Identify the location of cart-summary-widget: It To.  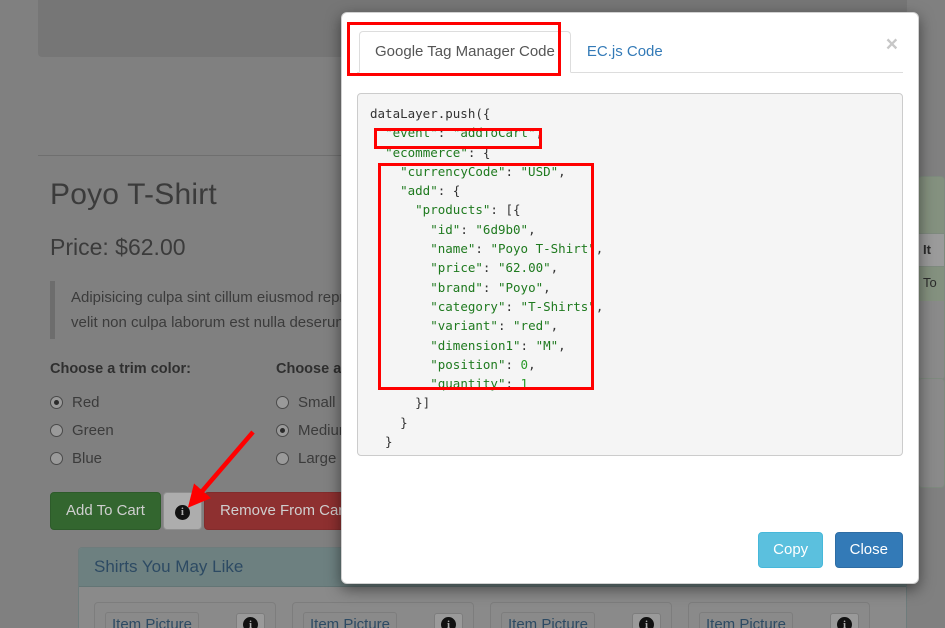
(931, 278).